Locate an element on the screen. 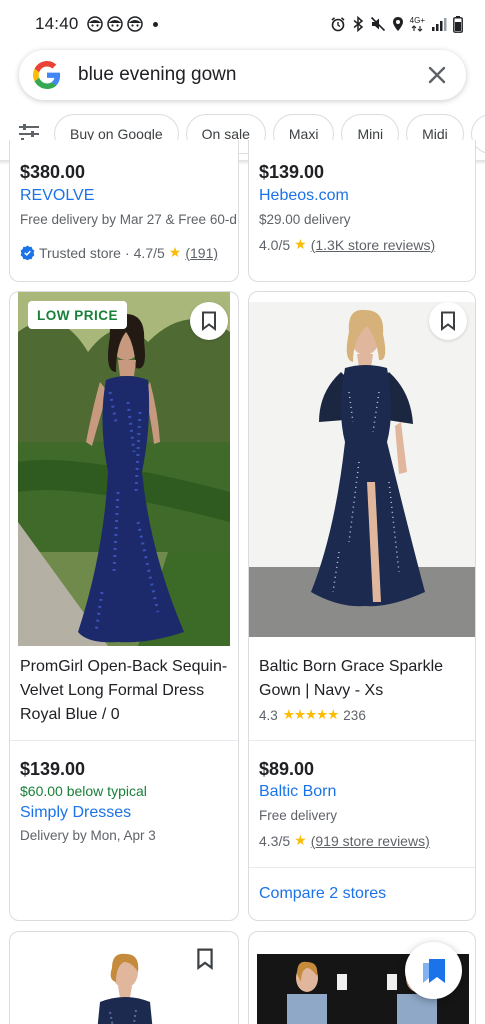  store-name: Hebeos.com is located at coordinates (304, 196).